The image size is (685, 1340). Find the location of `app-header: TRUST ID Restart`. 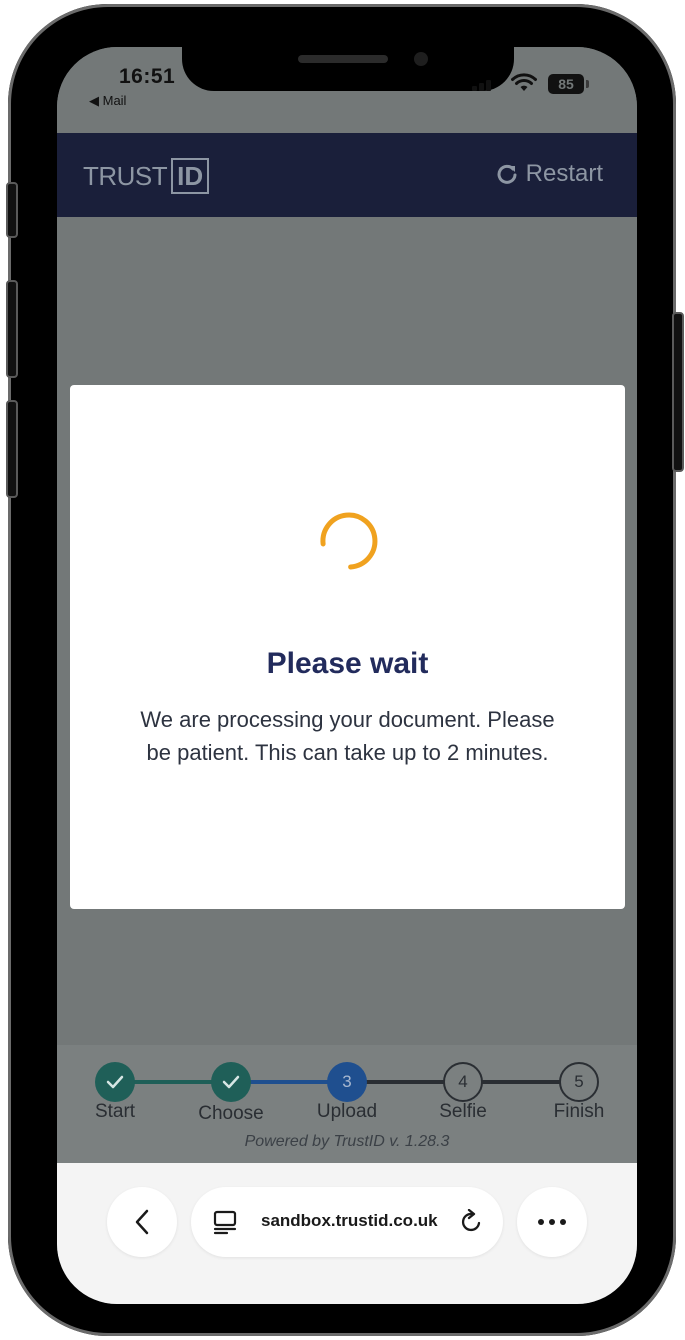

app-header: TRUST ID Restart is located at coordinates (347, 175).